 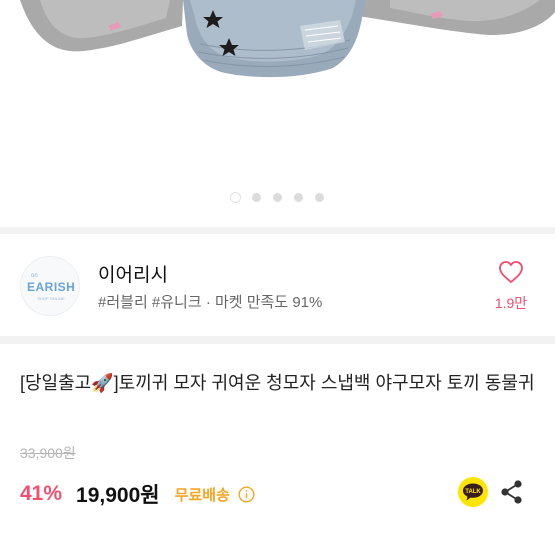 I want to click on heart-icon, so click(x=511, y=272).